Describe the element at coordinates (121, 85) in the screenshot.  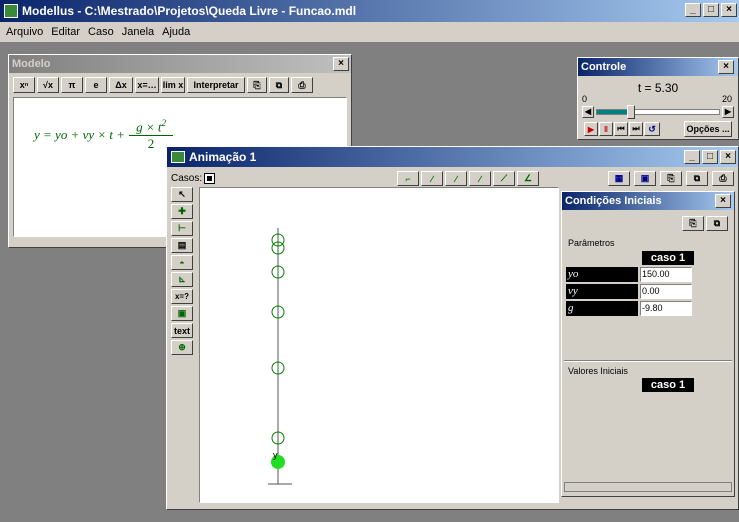
I see `delta-button: Δx` at that location.